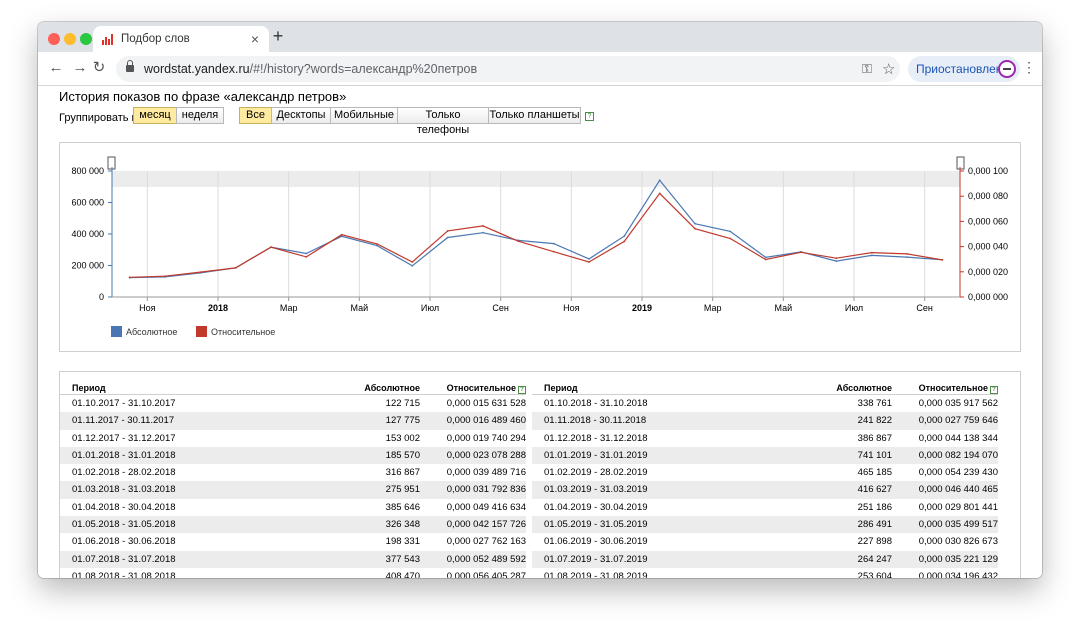 The height and width of the screenshot is (634, 1080). Describe the element at coordinates (596, 542) in the screenshot. I see `row-period: 01.06.2019 - 30.06.2019` at that location.